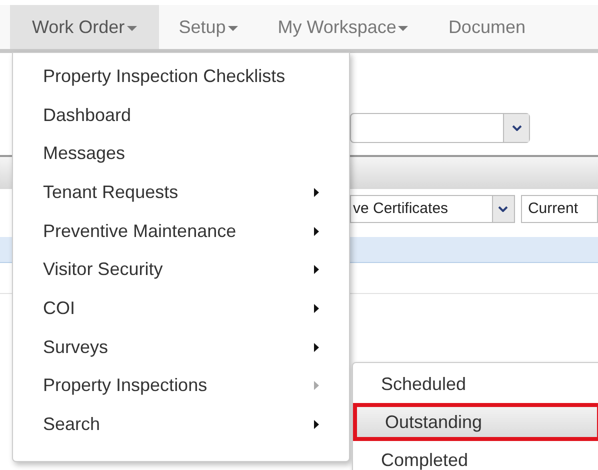 The image size is (598, 470). I want to click on nav-tab: My Workspace, so click(343, 27).